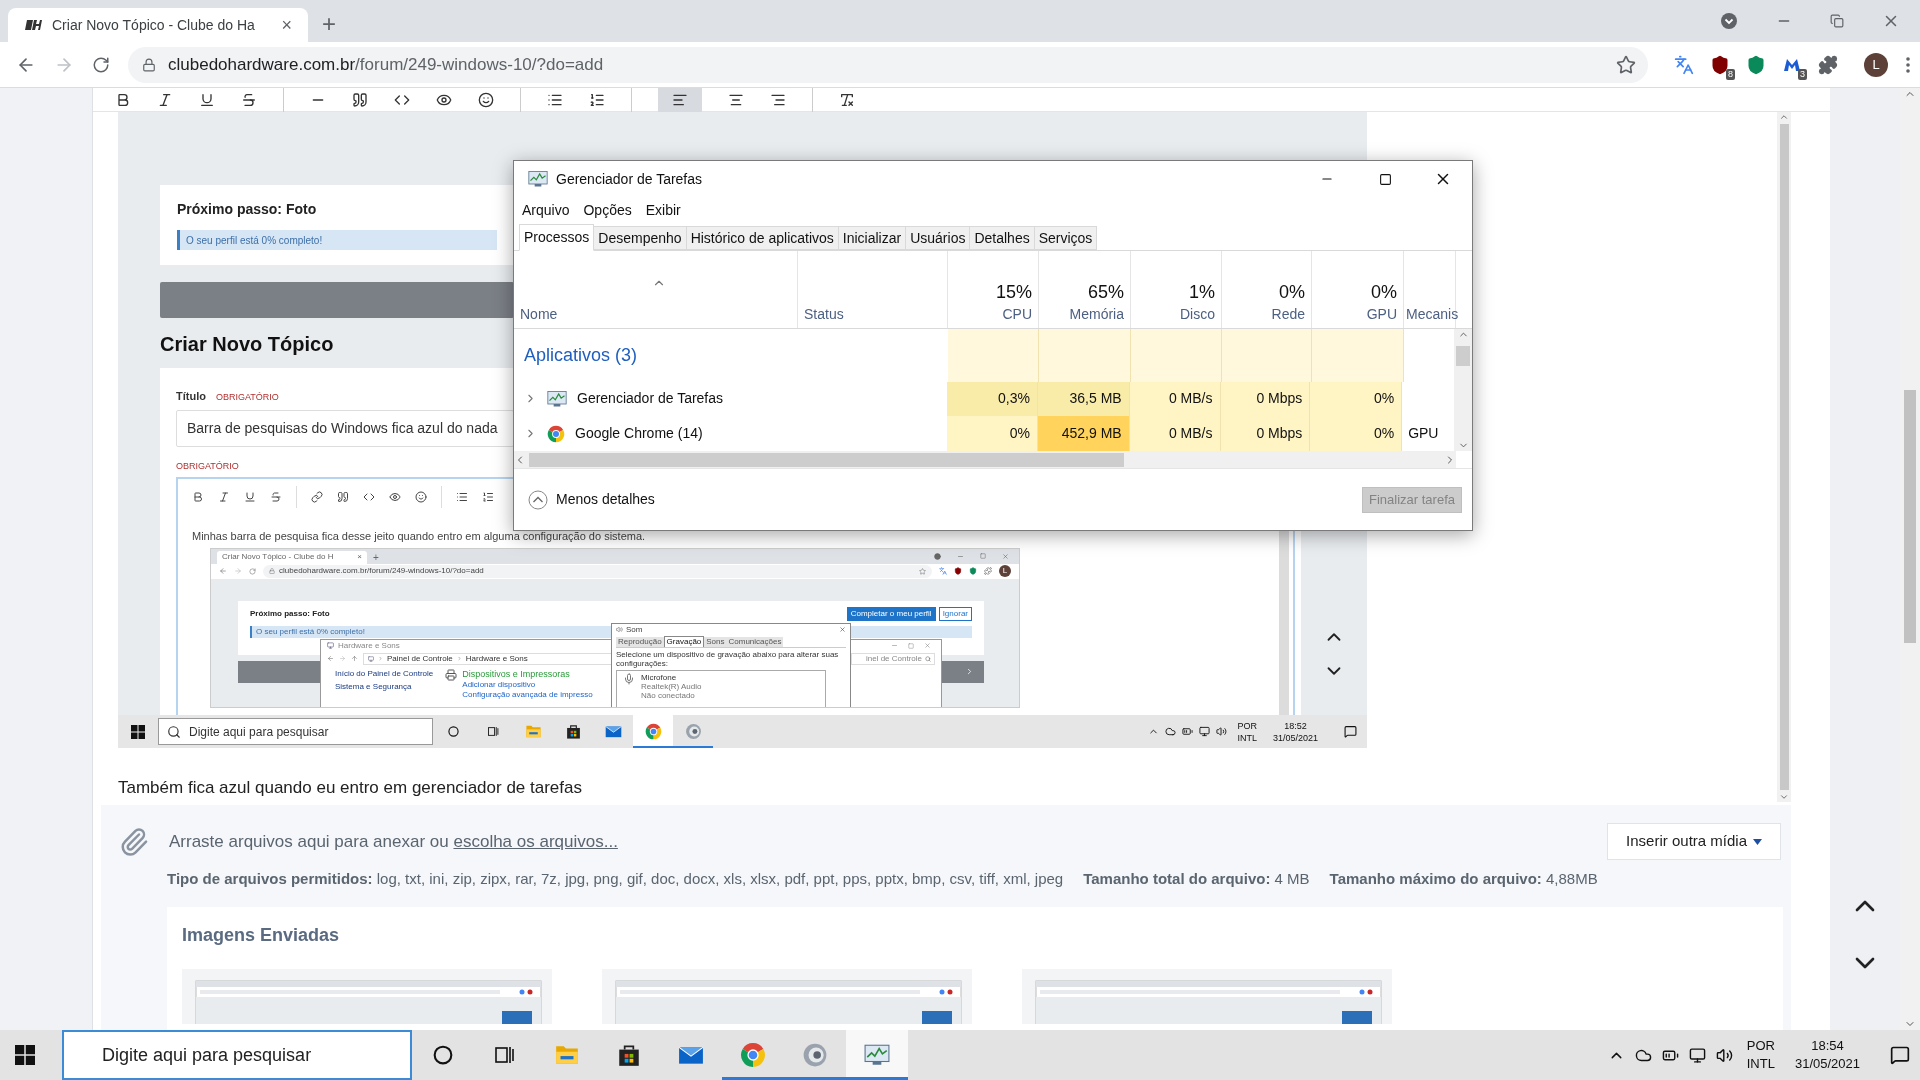 The width and height of the screenshot is (1920, 1080). What do you see at coordinates (369, 645) in the screenshot?
I see `window-title: Hardware e Sons` at bounding box center [369, 645].